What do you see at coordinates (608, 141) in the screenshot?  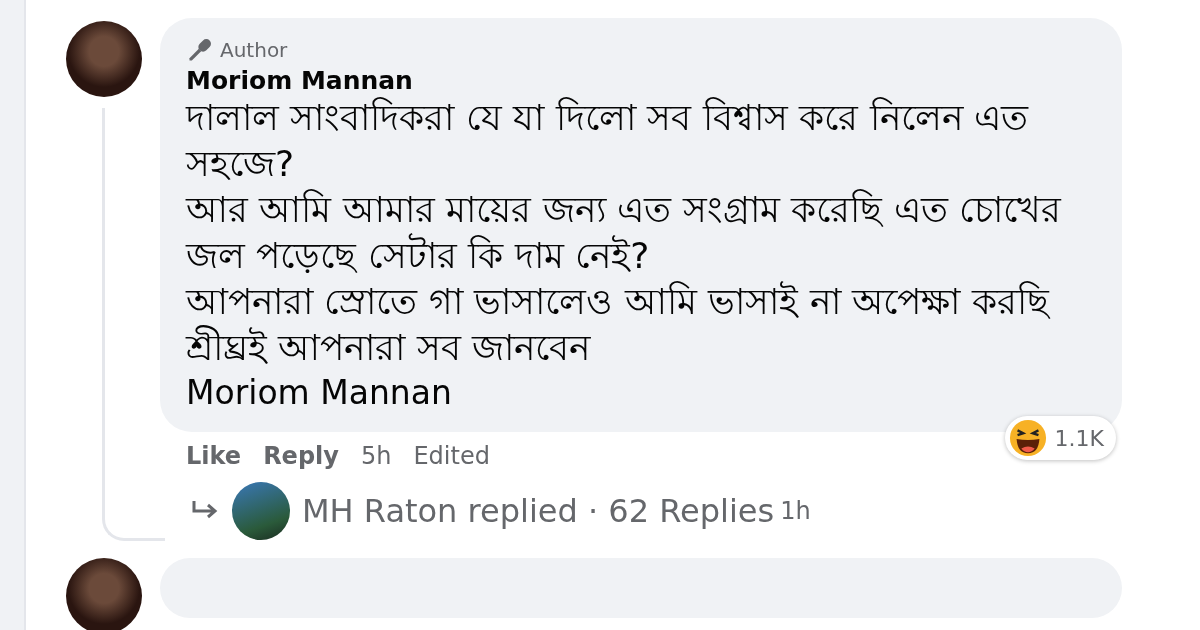 I see `comment-text: দালাল সাংবাদিকরা যে যা দিলো সব বিশ্বাস করে নিলেন এত সহজে?` at bounding box center [608, 141].